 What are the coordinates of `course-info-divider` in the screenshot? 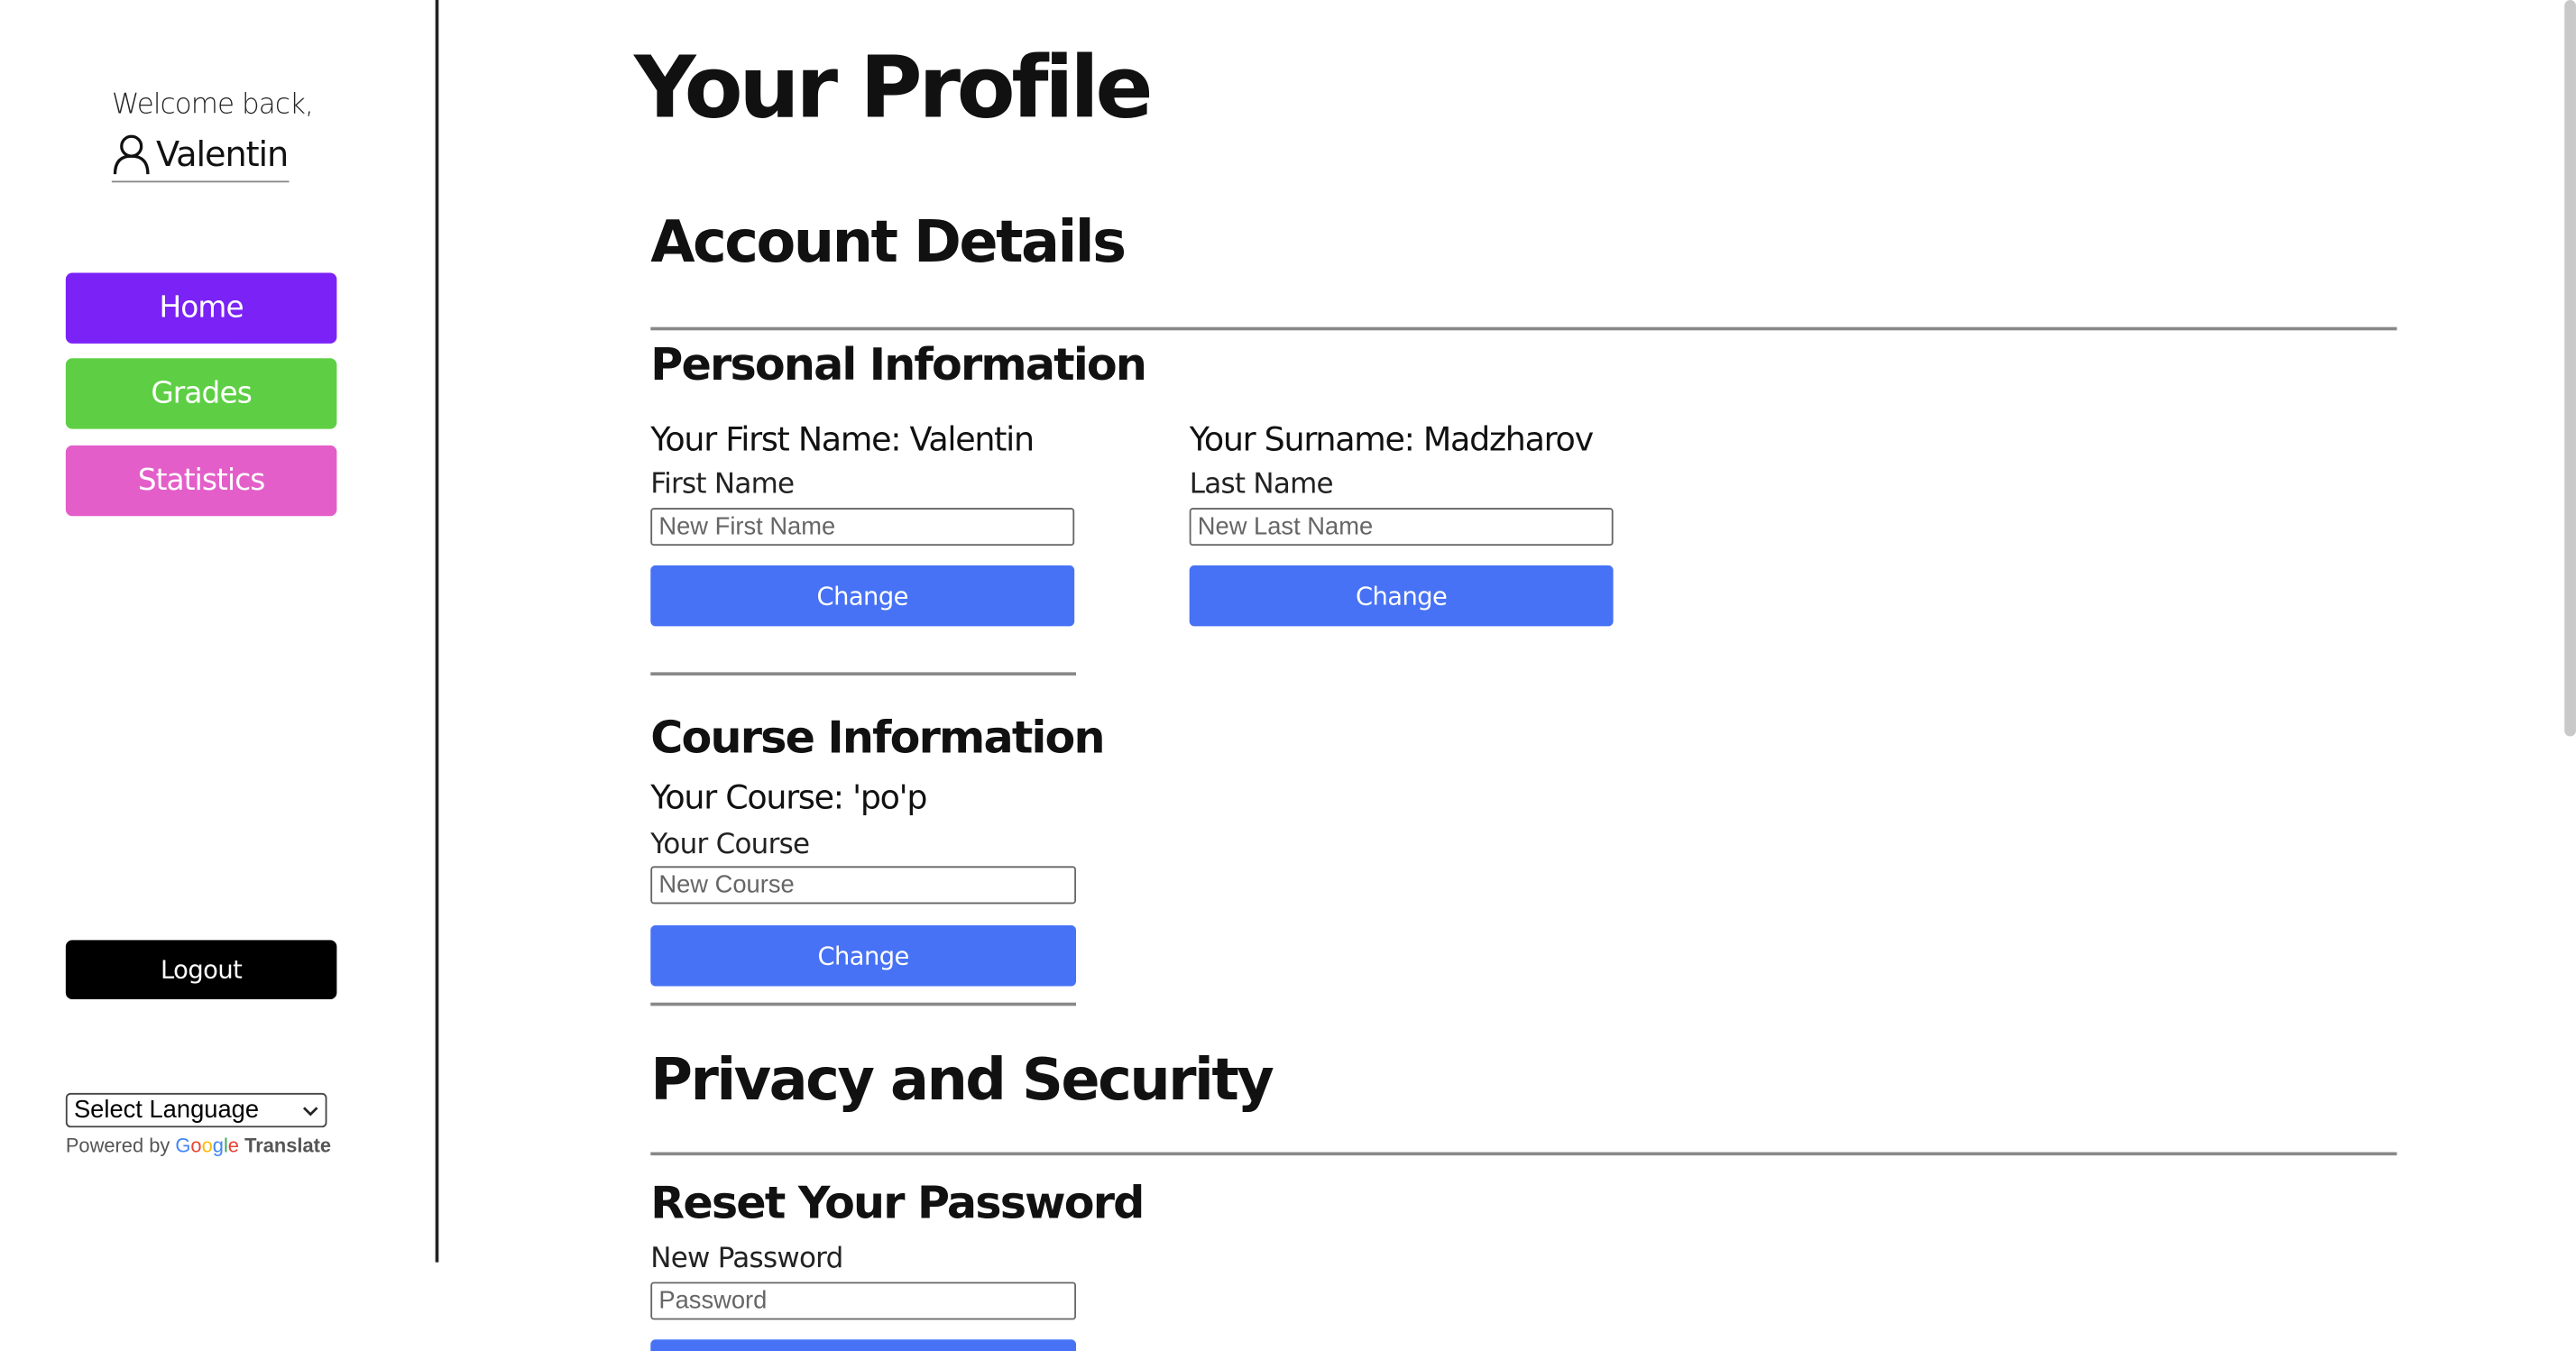 It's located at (864, 1004).